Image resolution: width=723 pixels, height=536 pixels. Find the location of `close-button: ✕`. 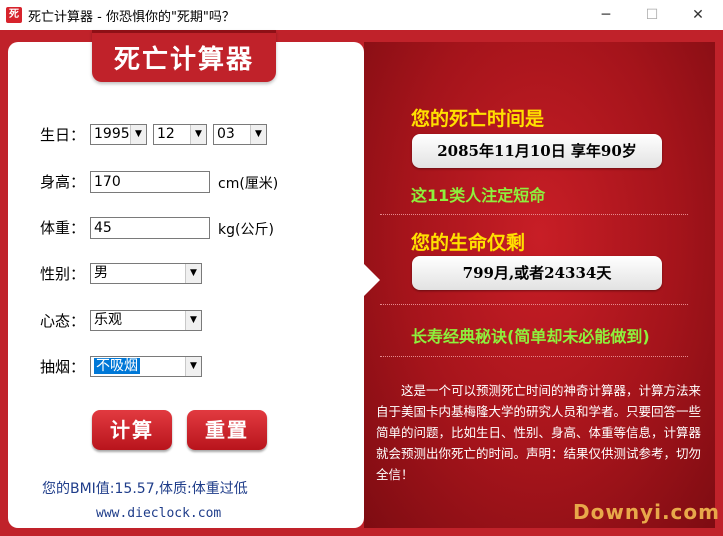

close-button: ✕ is located at coordinates (698, 15).